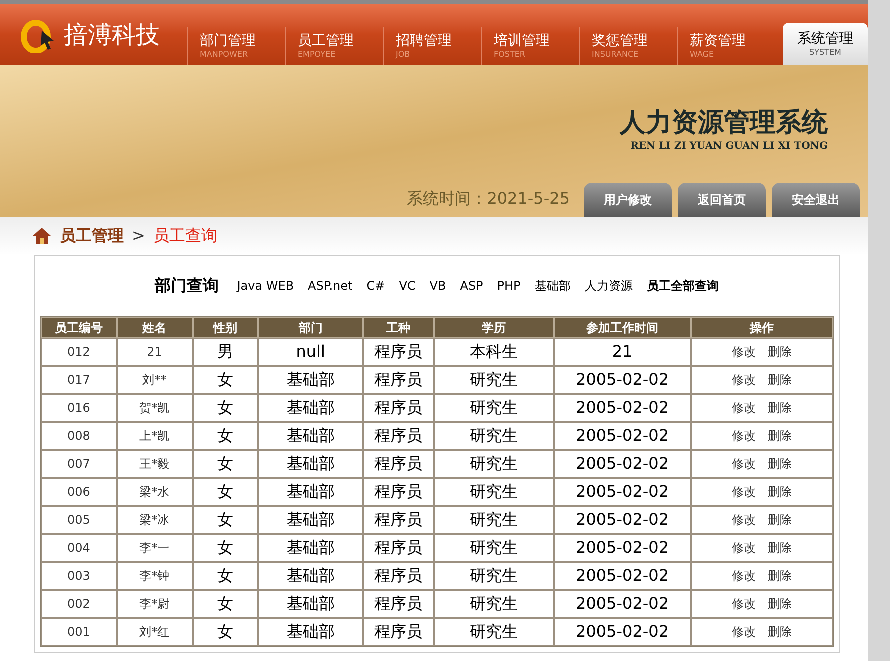 The image size is (890, 661). What do you see at coordinates (79, 520) in the screenshot?
I see `table-cell: 005` at bounding box center [79, 520].